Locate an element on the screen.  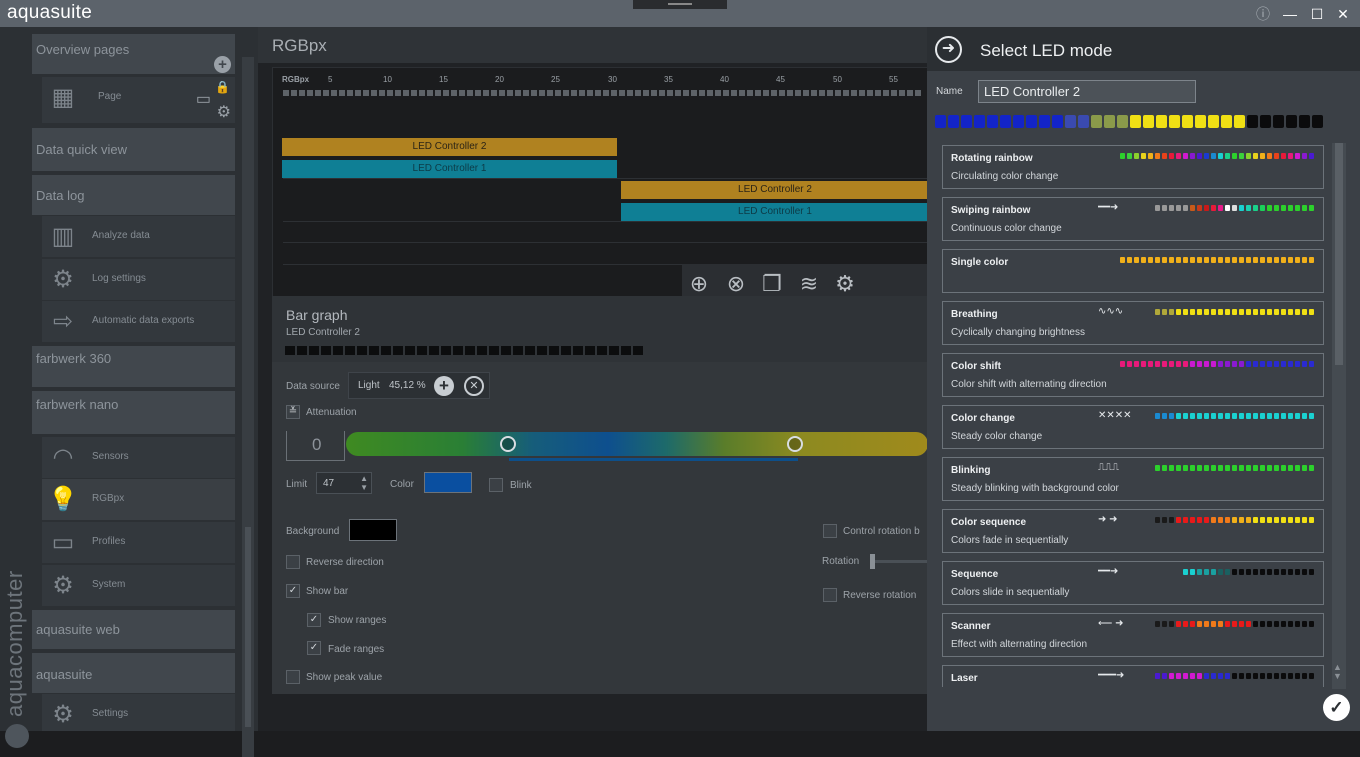
mode-rotating-rainbow: Rotating rainbow Circulating color change is located at coordinates (1133, 167).